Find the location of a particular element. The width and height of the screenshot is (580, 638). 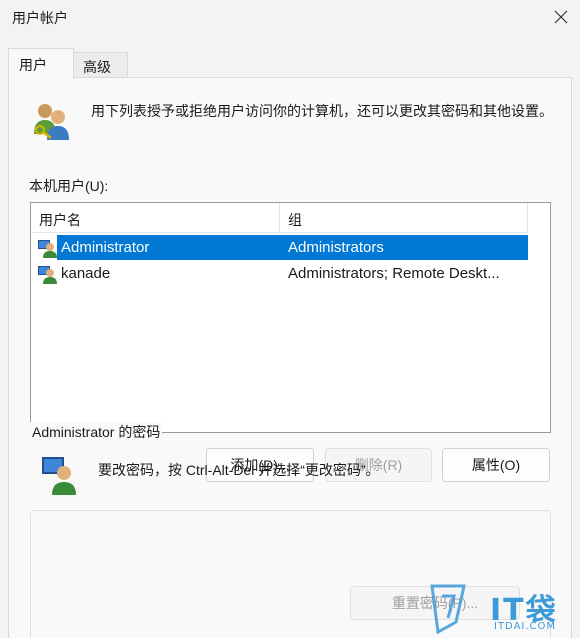

column-header-group: 组 is located at coordinates (295, 220).